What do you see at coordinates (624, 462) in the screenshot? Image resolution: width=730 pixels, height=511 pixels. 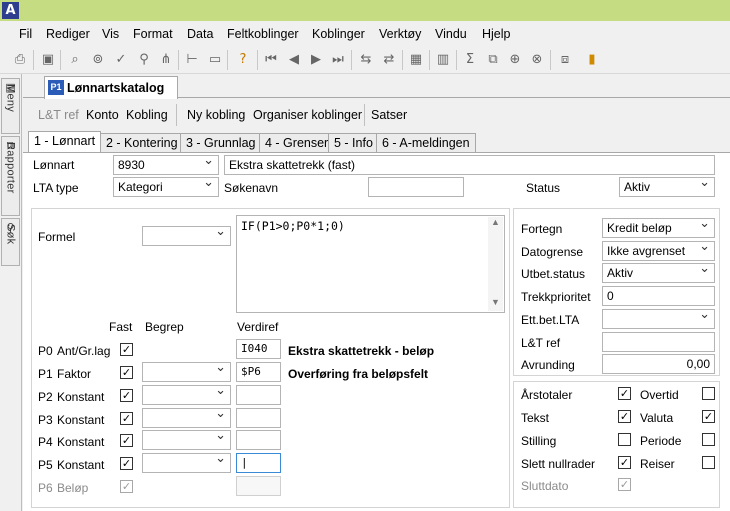 I see `slett-nullrader-checkbox: ✓` at bounding box center [624, 462].